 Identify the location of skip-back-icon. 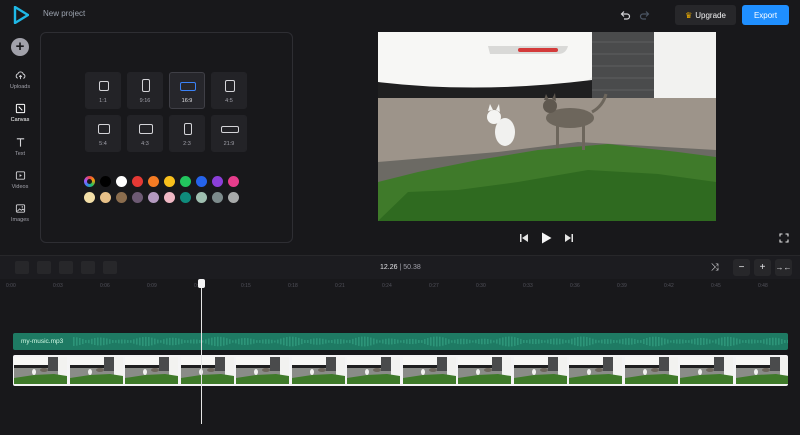
(524, 238).